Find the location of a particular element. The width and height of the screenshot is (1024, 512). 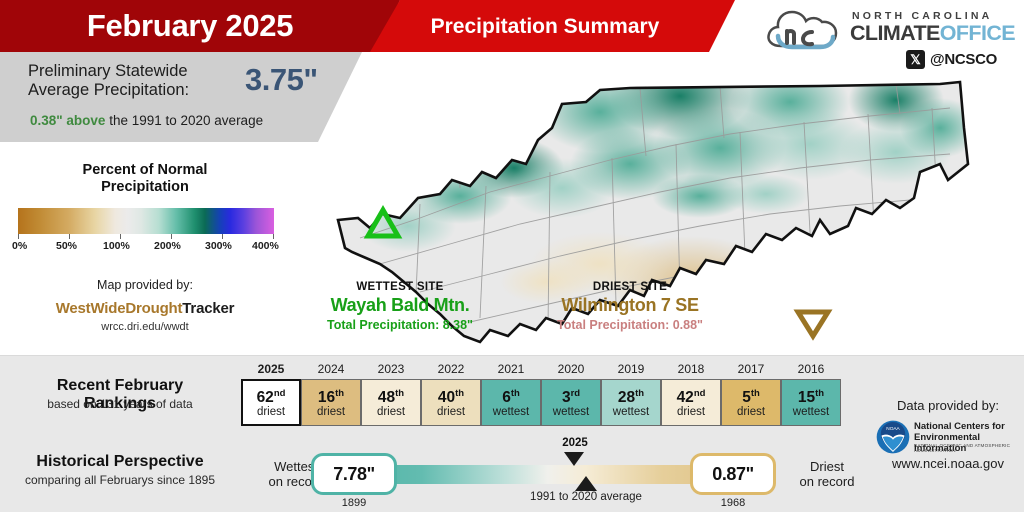

rankings-rank-2018: 42nd is located at coordinates (691, 396).